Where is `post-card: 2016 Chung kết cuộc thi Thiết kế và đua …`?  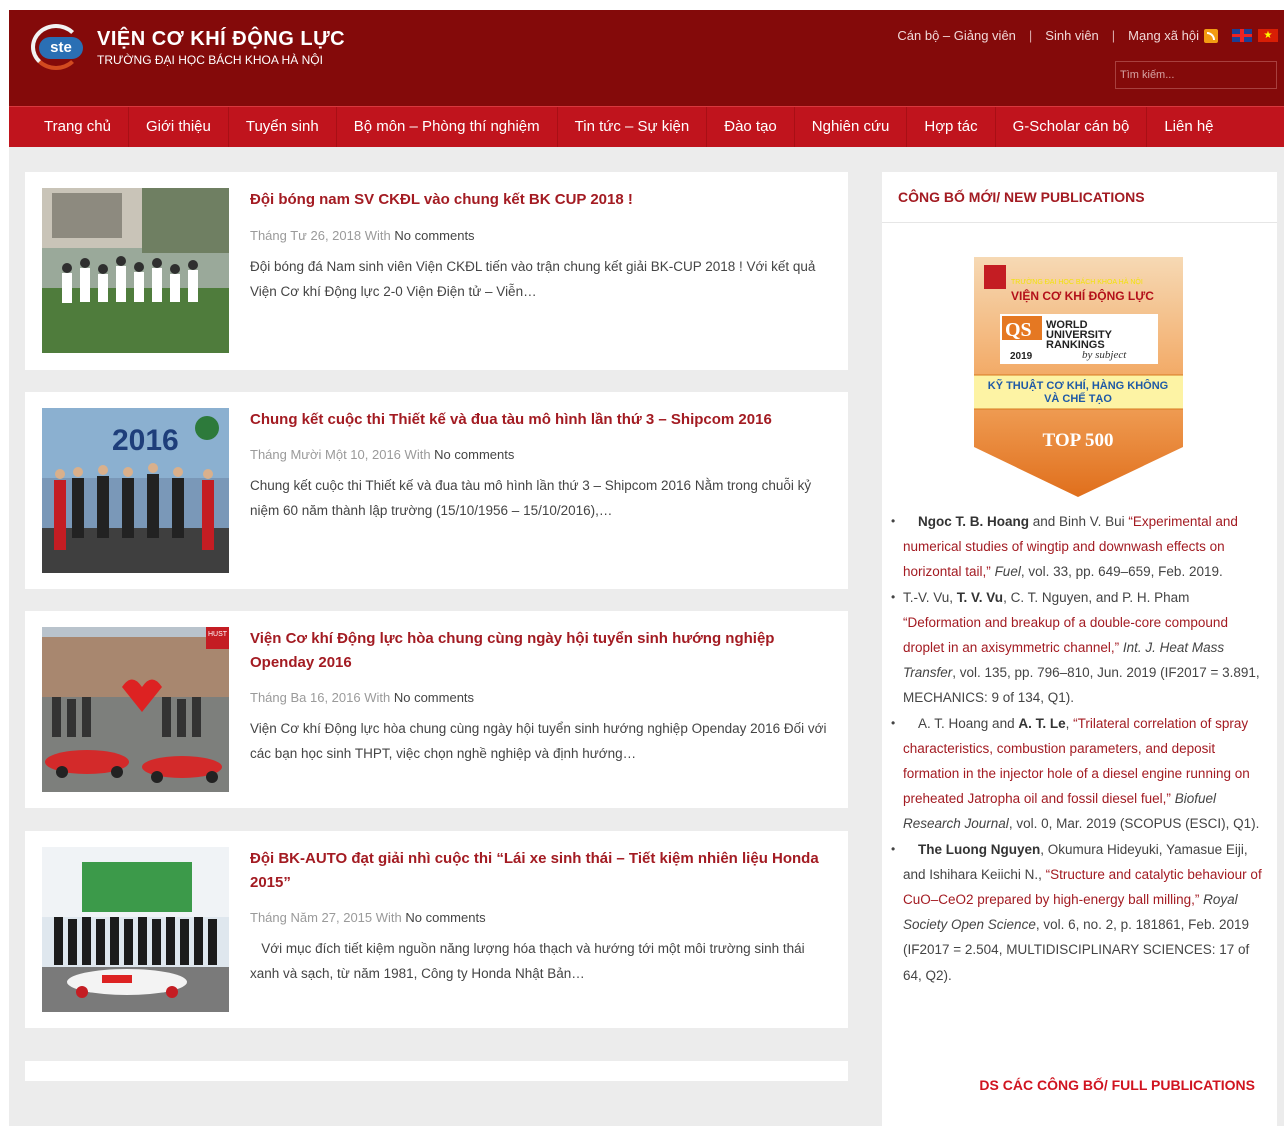 post-card: 2016 Chung kết cuộc thi Thiết kế và đua … is located at coordinates (436, 490).